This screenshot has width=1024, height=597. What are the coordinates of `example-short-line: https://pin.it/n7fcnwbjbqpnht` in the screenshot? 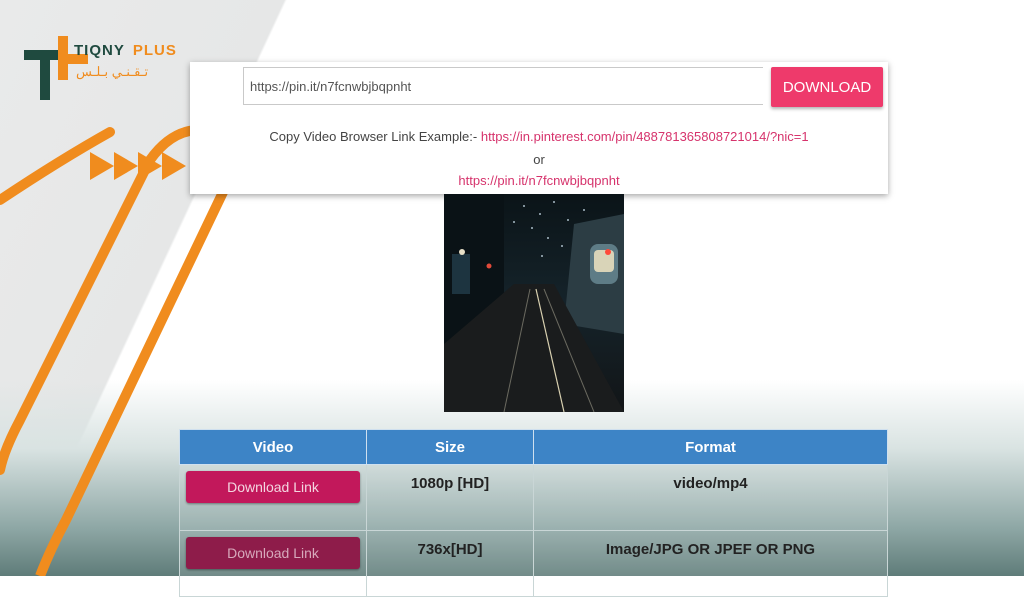 It's located at (539, 180).